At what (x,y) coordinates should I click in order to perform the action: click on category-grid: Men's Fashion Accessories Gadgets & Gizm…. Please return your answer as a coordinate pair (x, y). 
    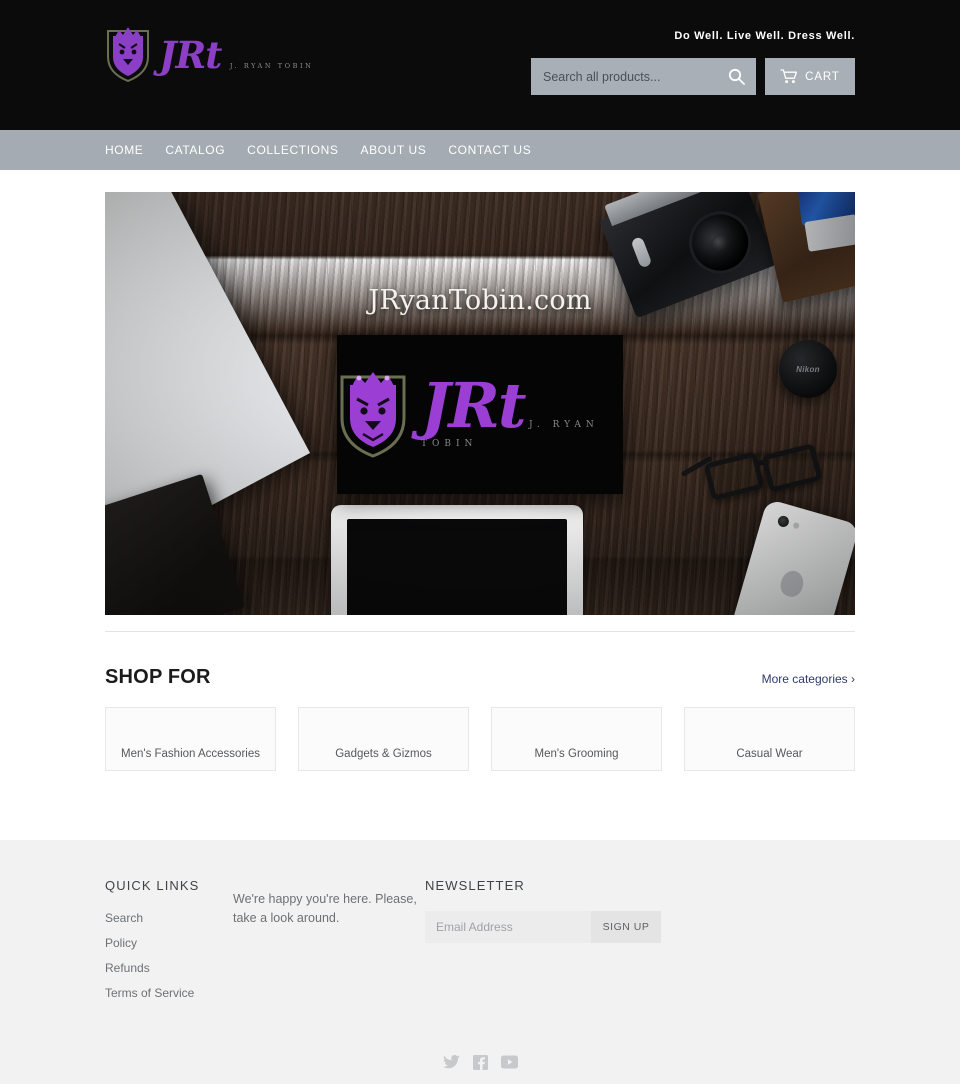
    Looking at the image, I should click on (480, 739).